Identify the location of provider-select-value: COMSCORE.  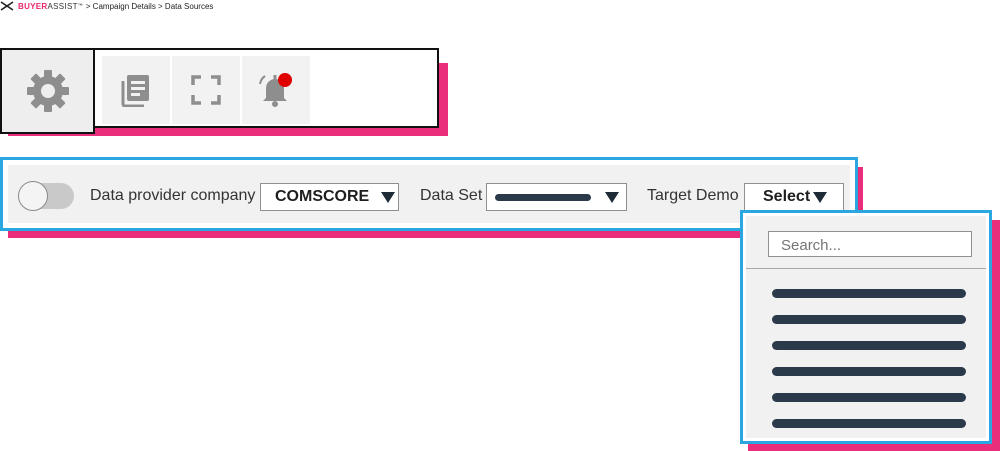
(322, 196).